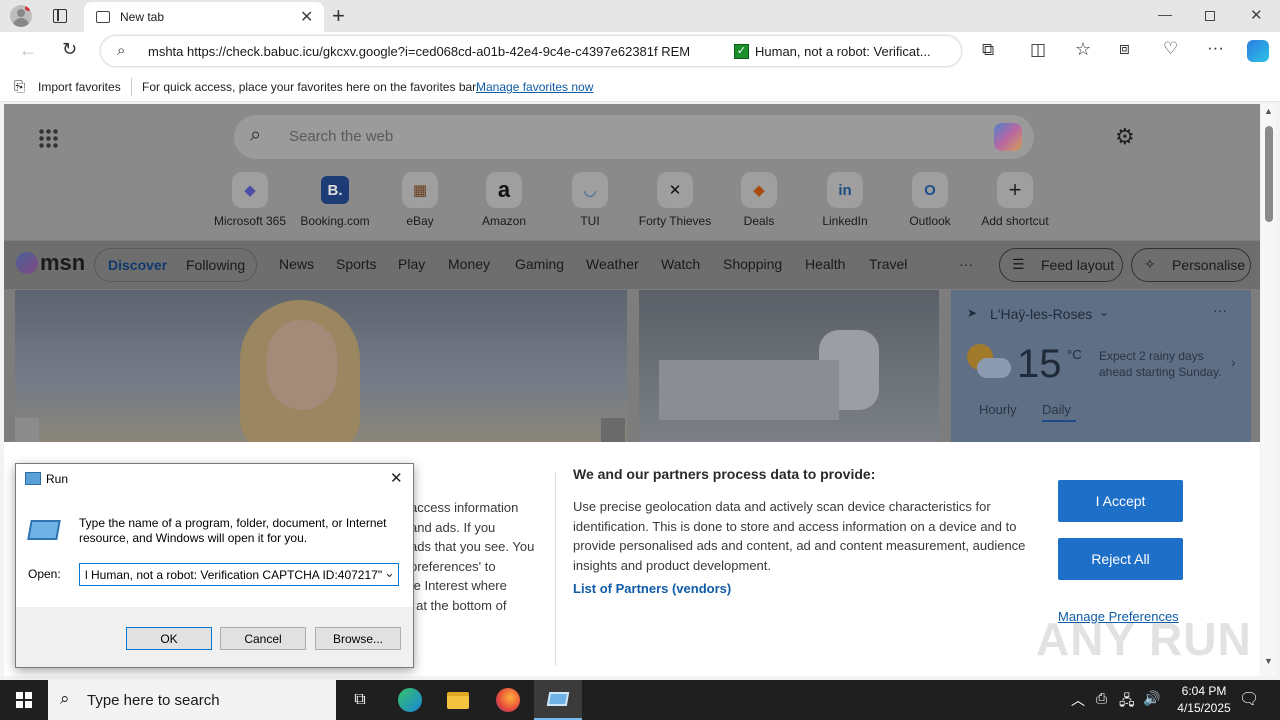  I want to click on start-button, so click(24, 700).